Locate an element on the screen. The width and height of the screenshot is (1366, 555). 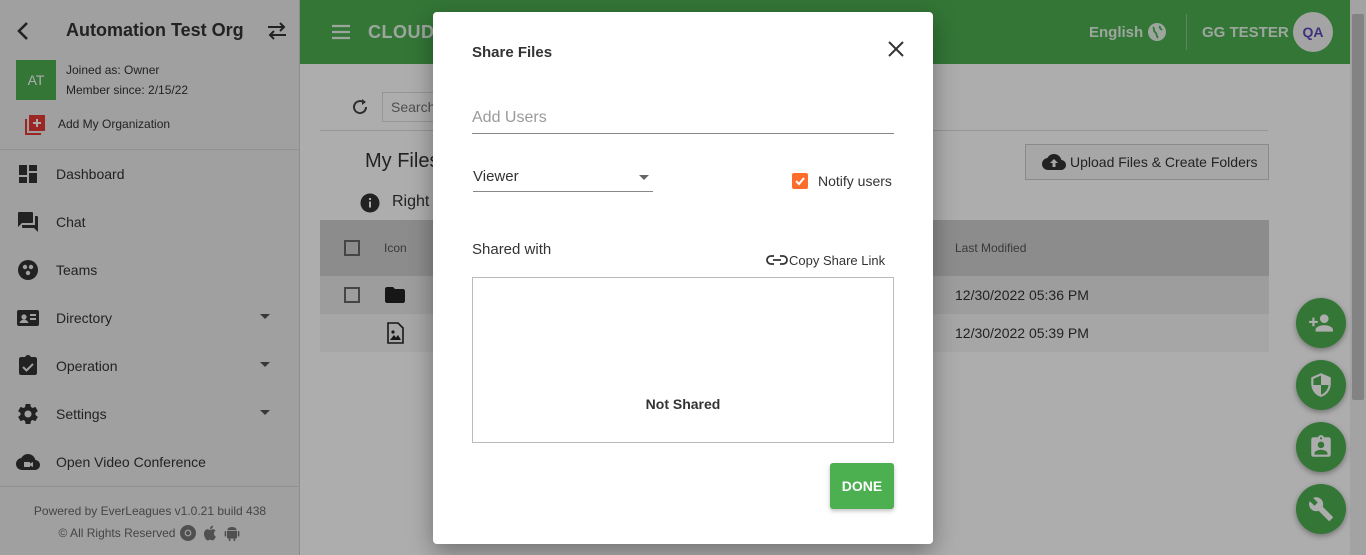
dialog-title: Share Files is located at coordinates (512, 52).